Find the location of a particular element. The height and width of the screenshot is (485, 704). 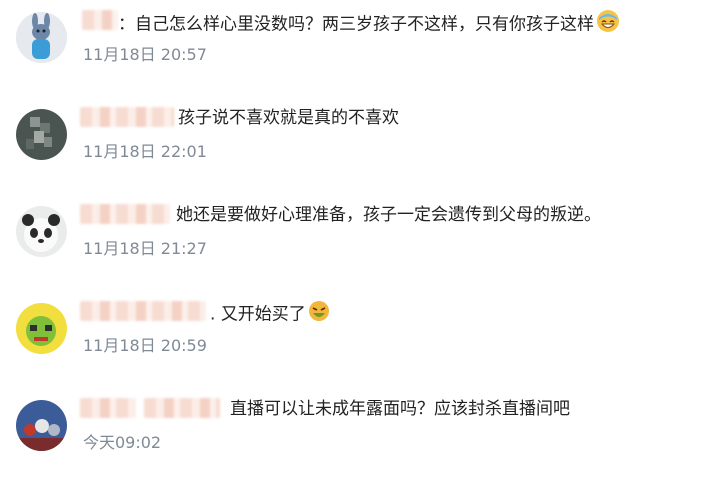

comment-text: 她还是要做好心理准备，孩子一定会遗传到父母的叛逆。 is located at coordinates (388, 215).